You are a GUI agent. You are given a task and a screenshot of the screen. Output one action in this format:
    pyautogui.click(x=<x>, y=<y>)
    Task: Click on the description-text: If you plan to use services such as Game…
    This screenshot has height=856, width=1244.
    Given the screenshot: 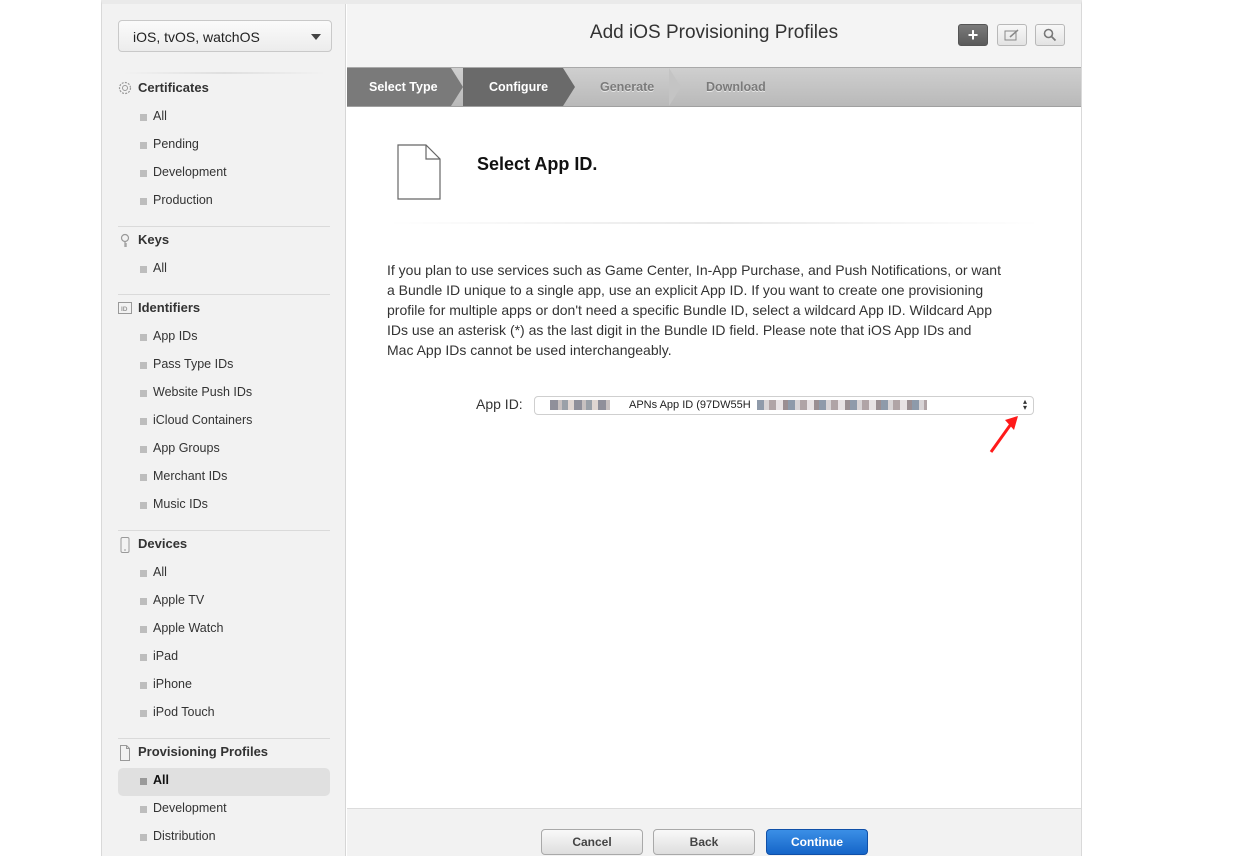 What is the action you would take?
    pyautogui.click(x=694, y=310)
    